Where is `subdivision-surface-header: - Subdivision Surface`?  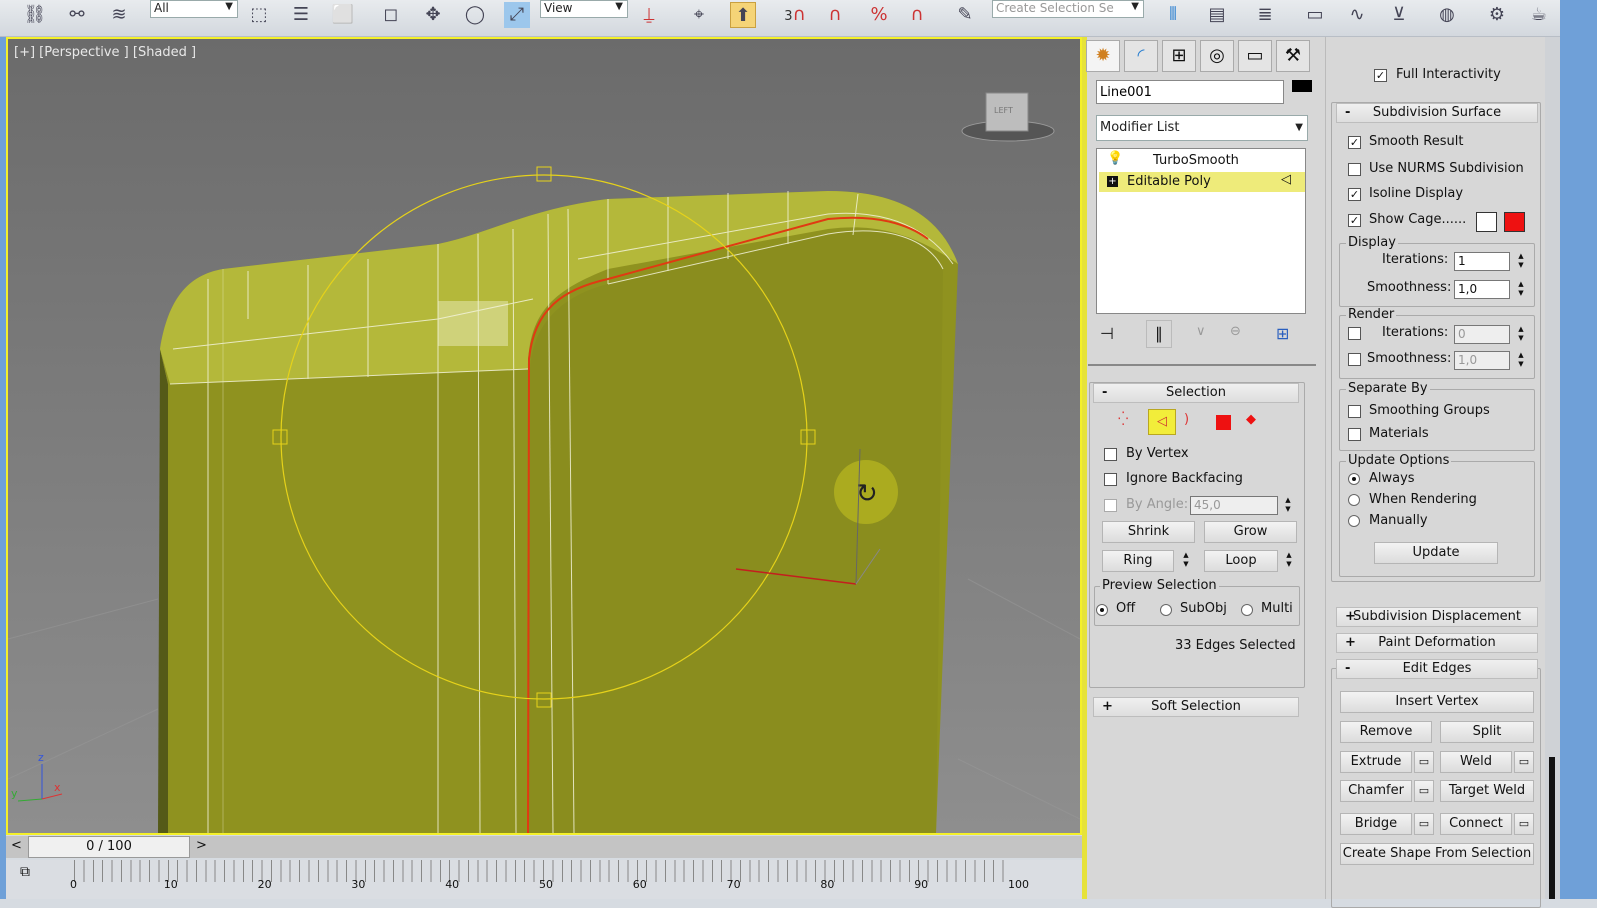
subdivision-surface-header: - Subdivision Surface is located at coordinates (1437, 113).